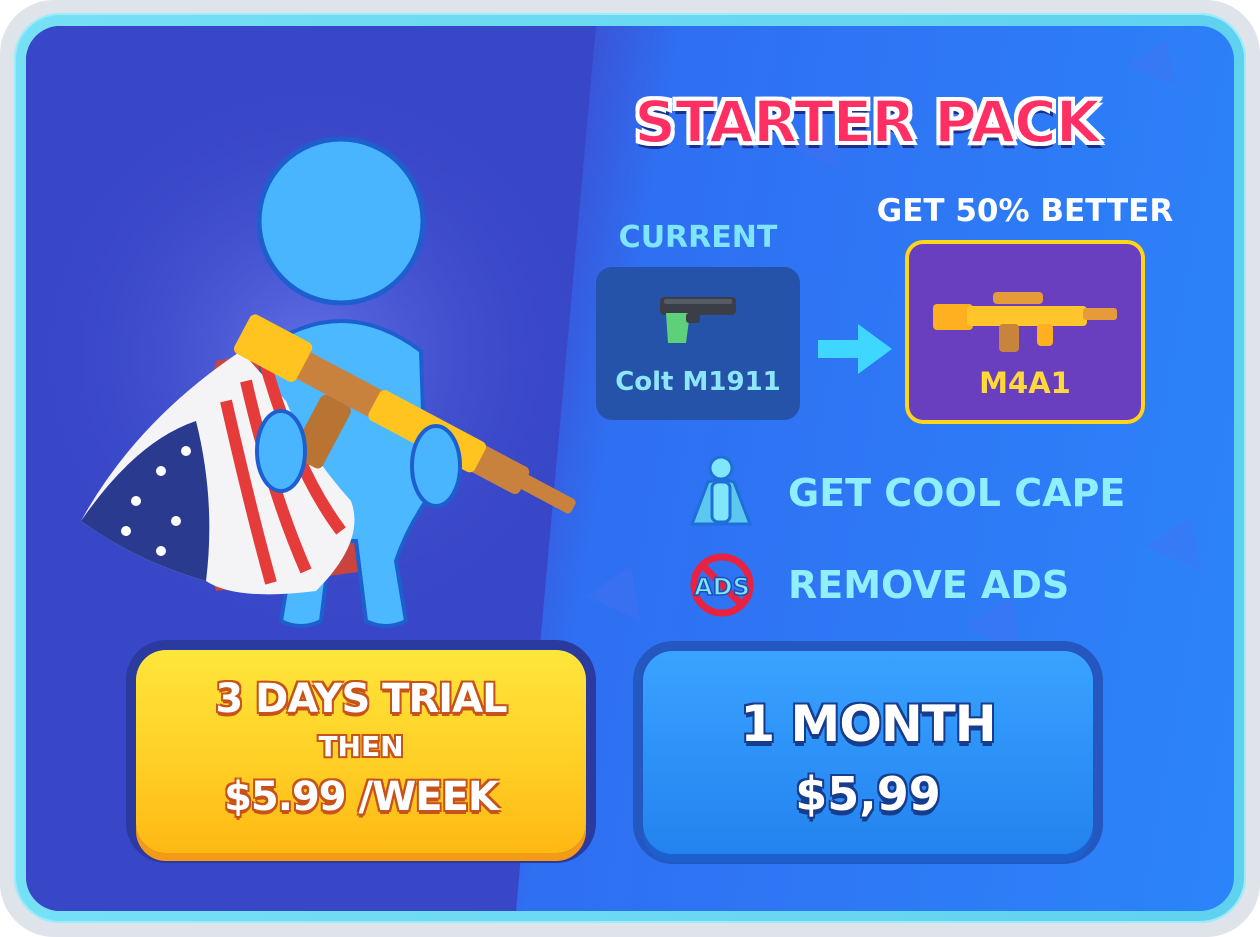  What do you see at coordinates (721, 490) in the screenshot?
I see `cape-figure-icon` at bounding box center [721, 490].